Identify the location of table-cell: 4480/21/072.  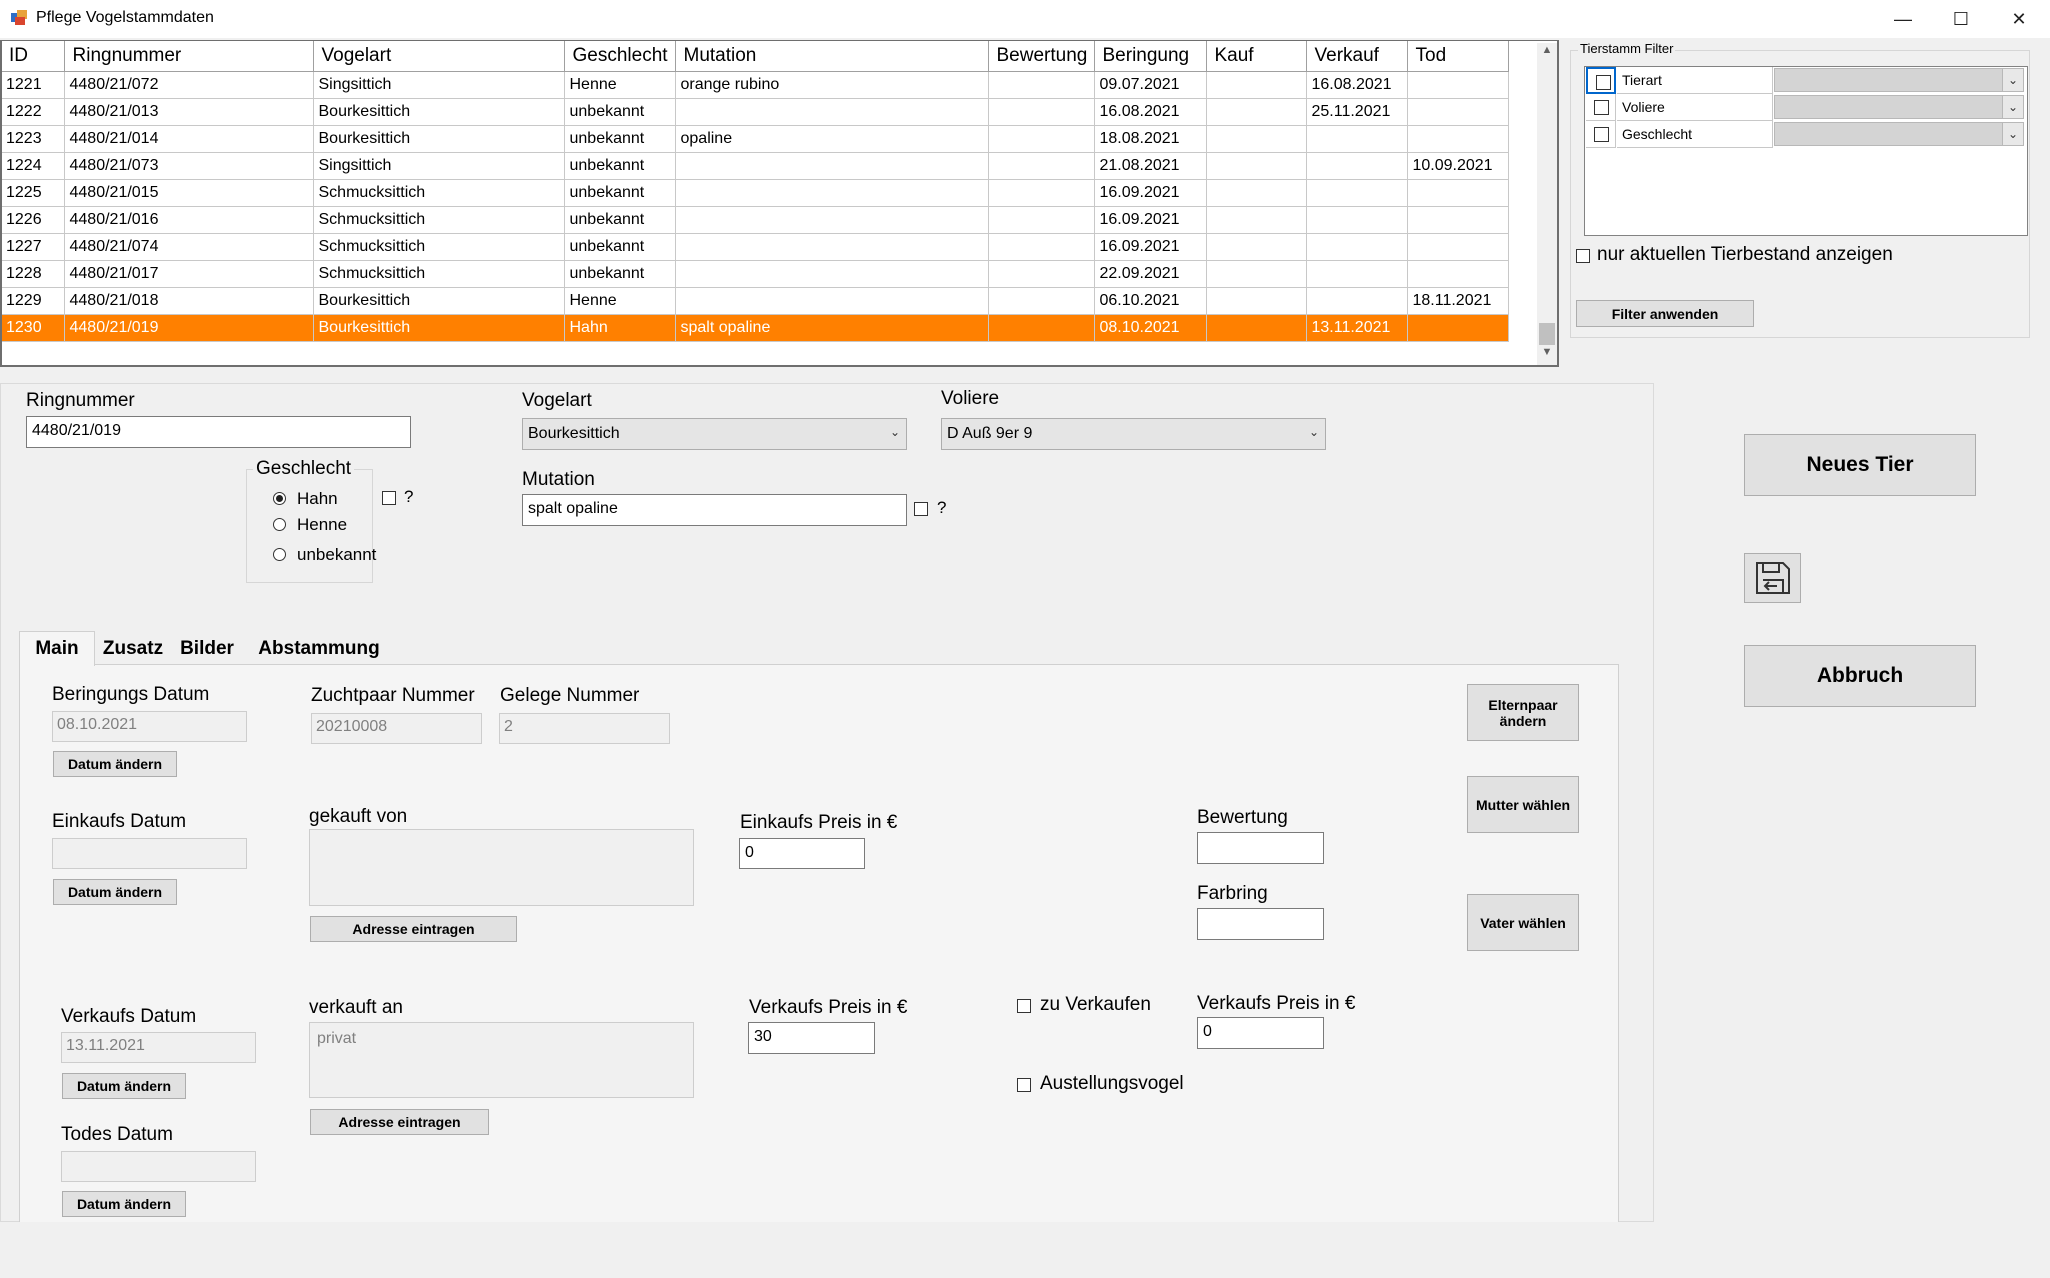
(189, 85).